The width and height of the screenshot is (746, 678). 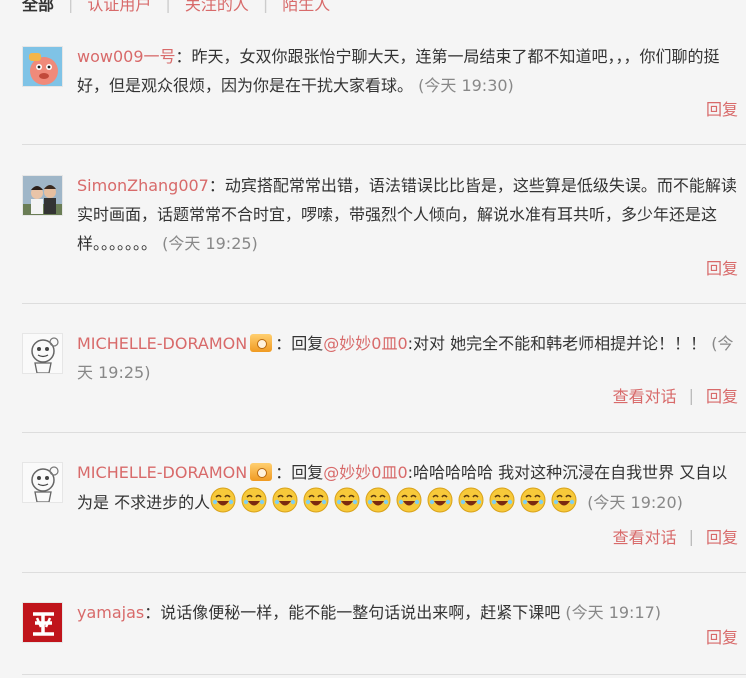 I want to click on comment-time: (今天 19:20), so click(x=635, y=502).